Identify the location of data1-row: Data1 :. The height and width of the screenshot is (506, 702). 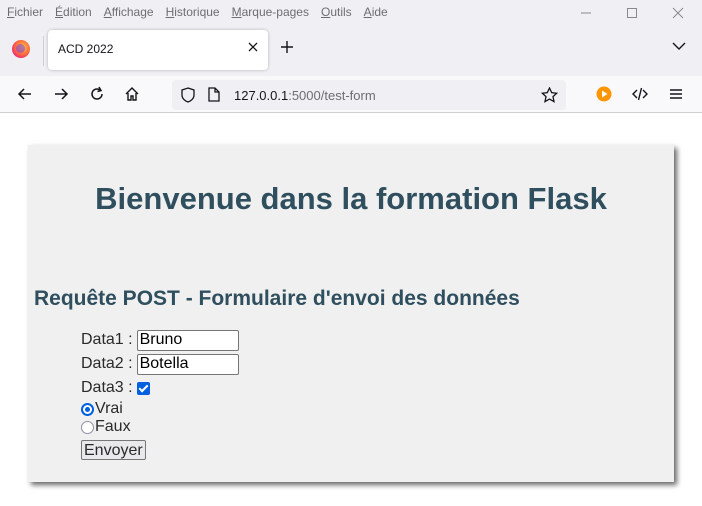
(160, 340).